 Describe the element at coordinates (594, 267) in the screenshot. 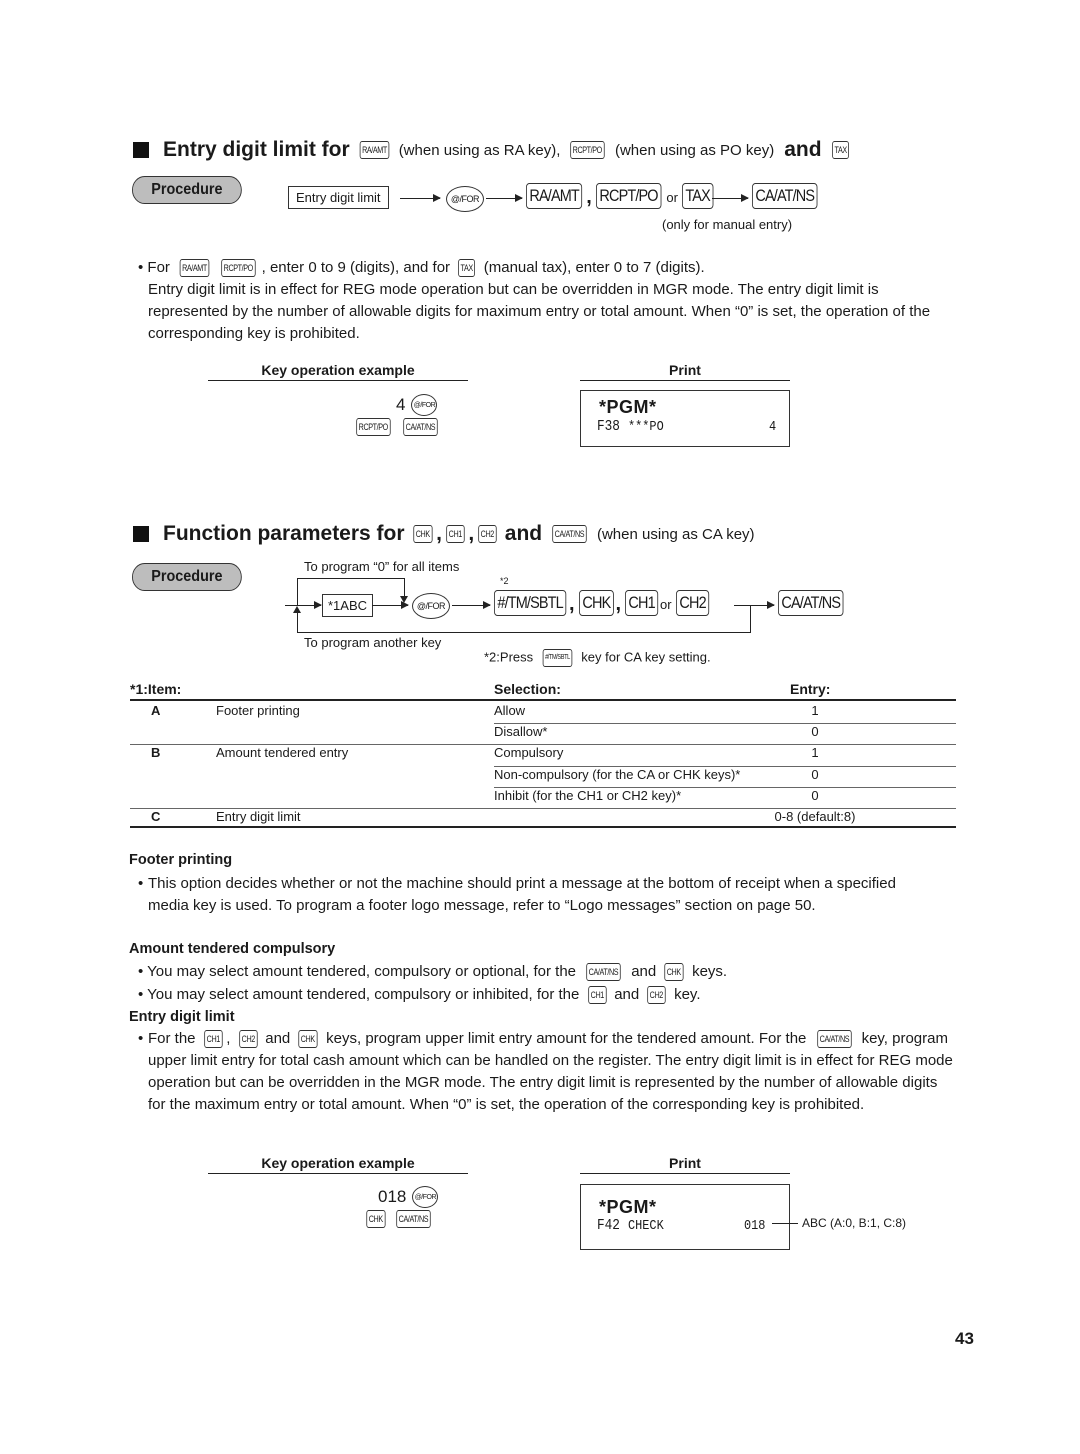

I see `text: (manual tax), enter 0 to 7 (digits).` at that location.